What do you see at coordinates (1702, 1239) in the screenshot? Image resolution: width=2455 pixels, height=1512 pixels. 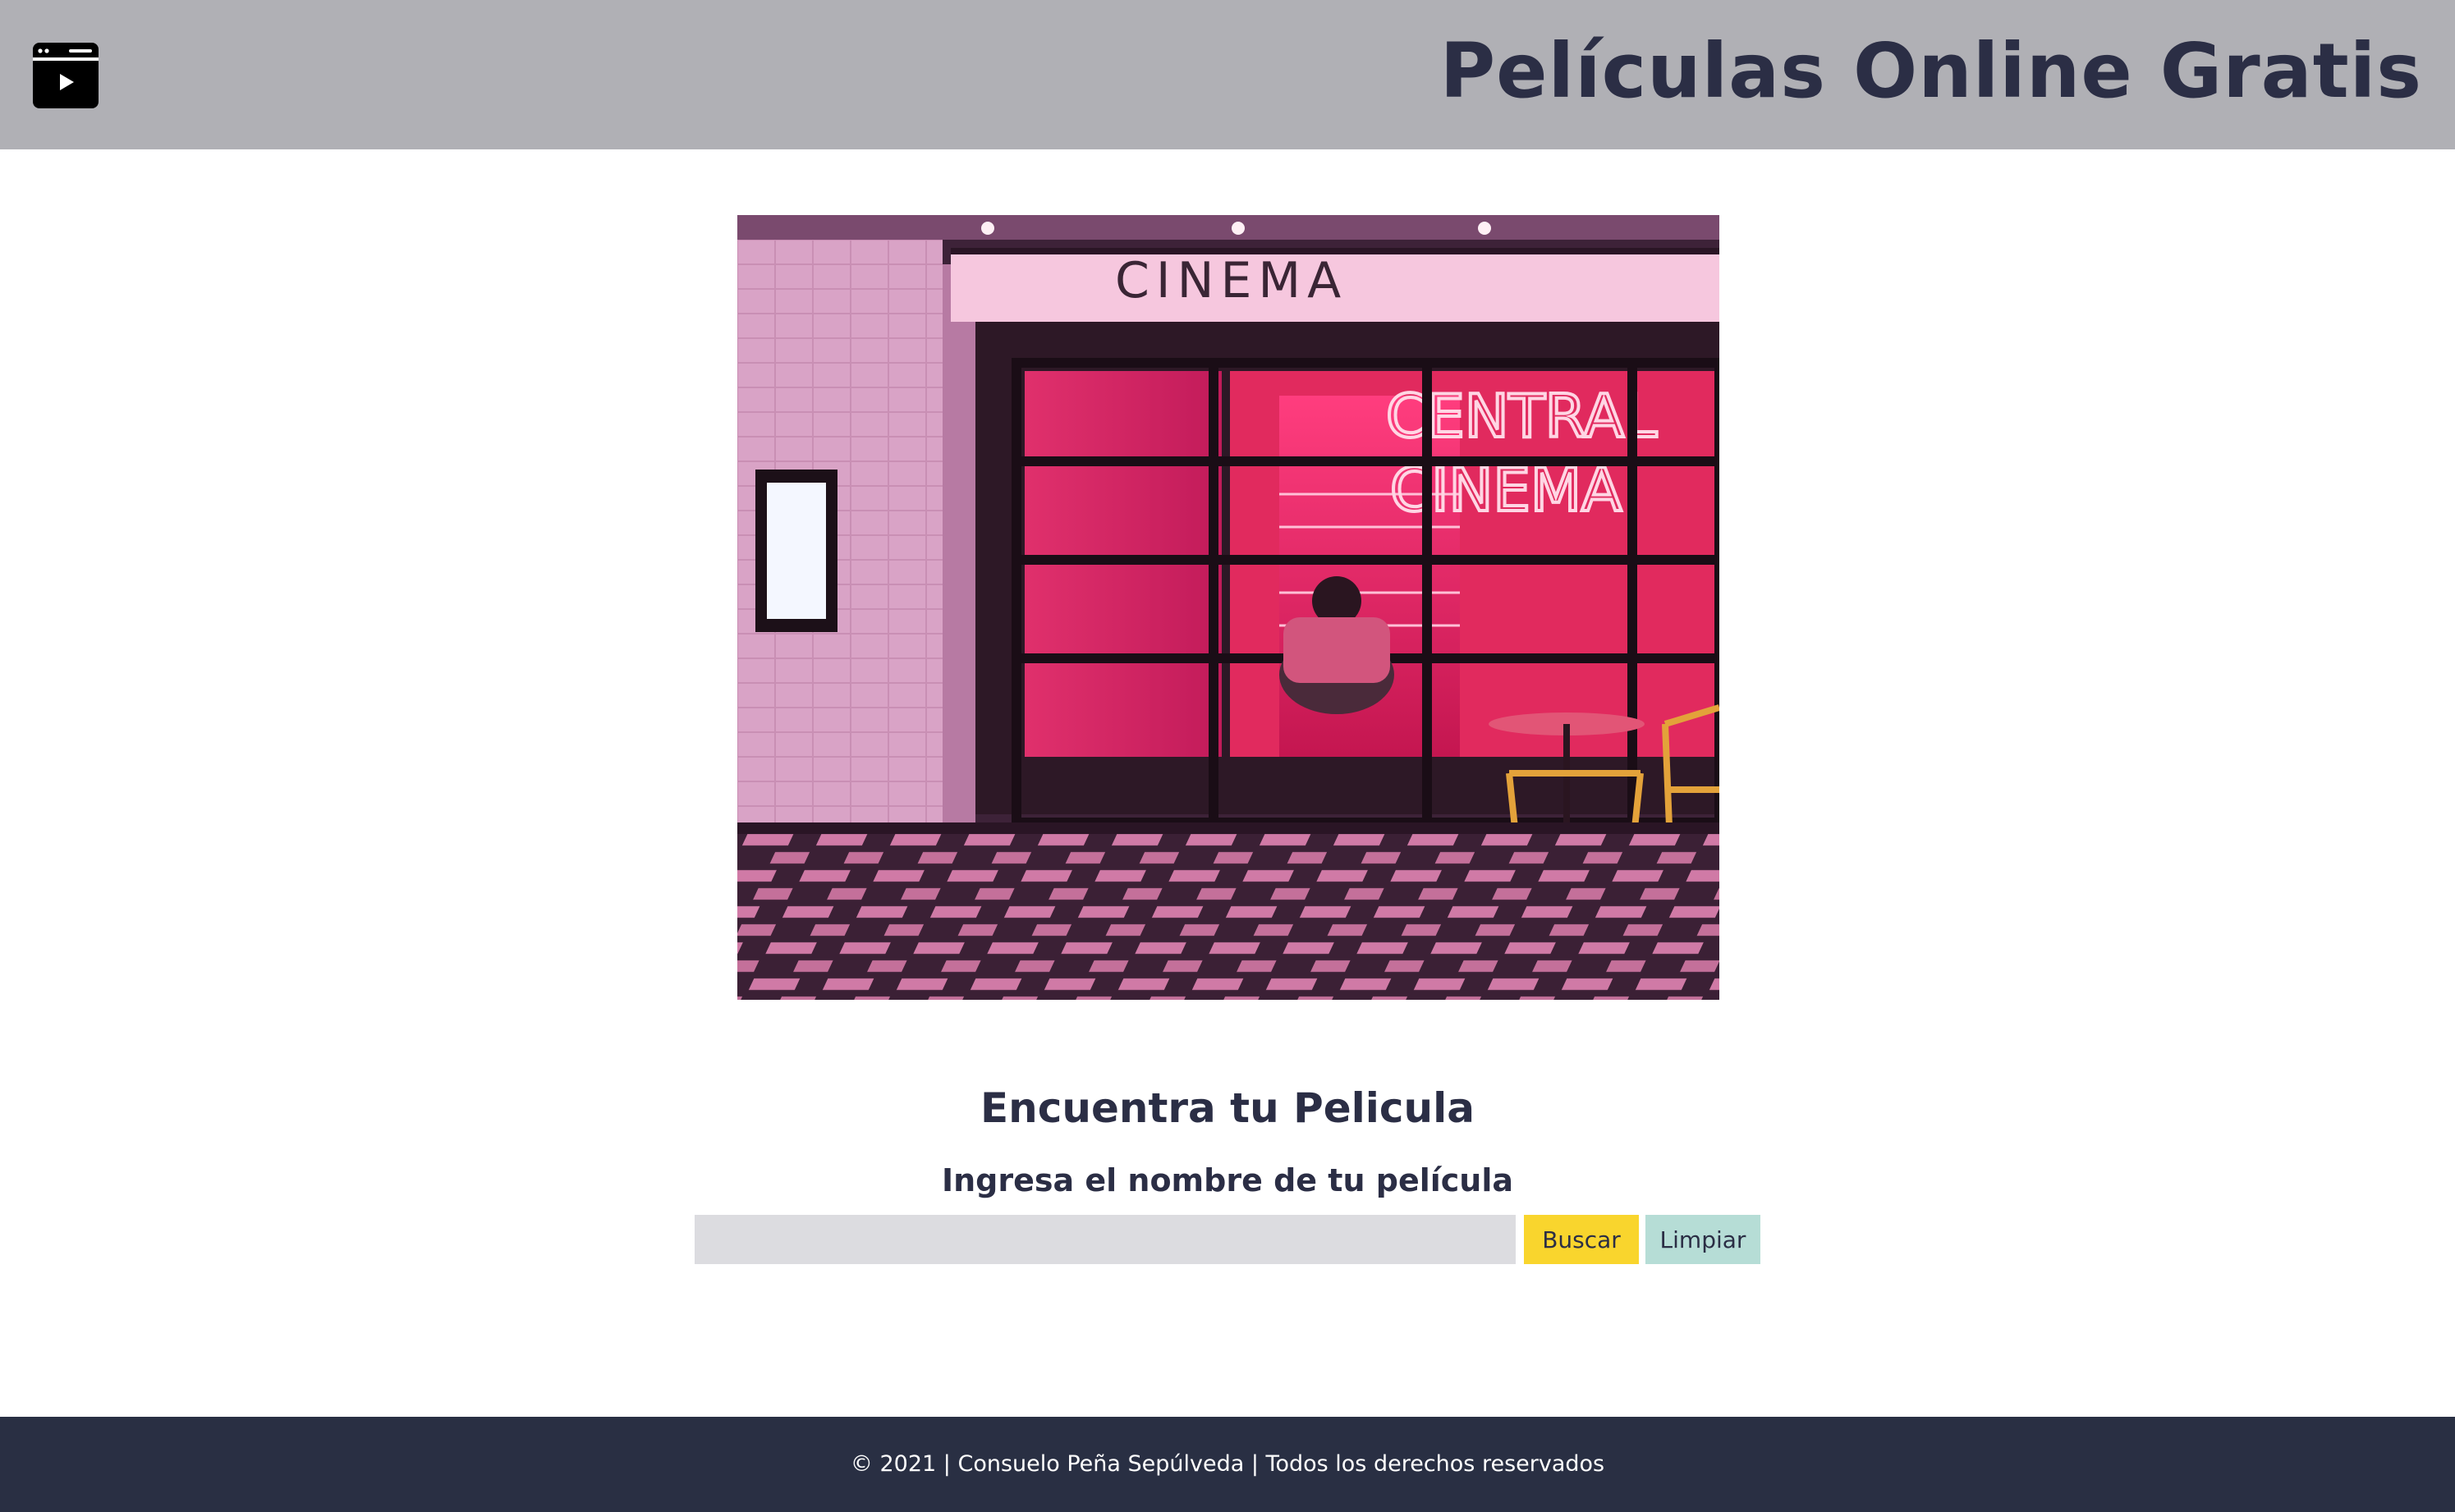 I see `clear-button: Limpiar` at bounding box center [1702, 1239].